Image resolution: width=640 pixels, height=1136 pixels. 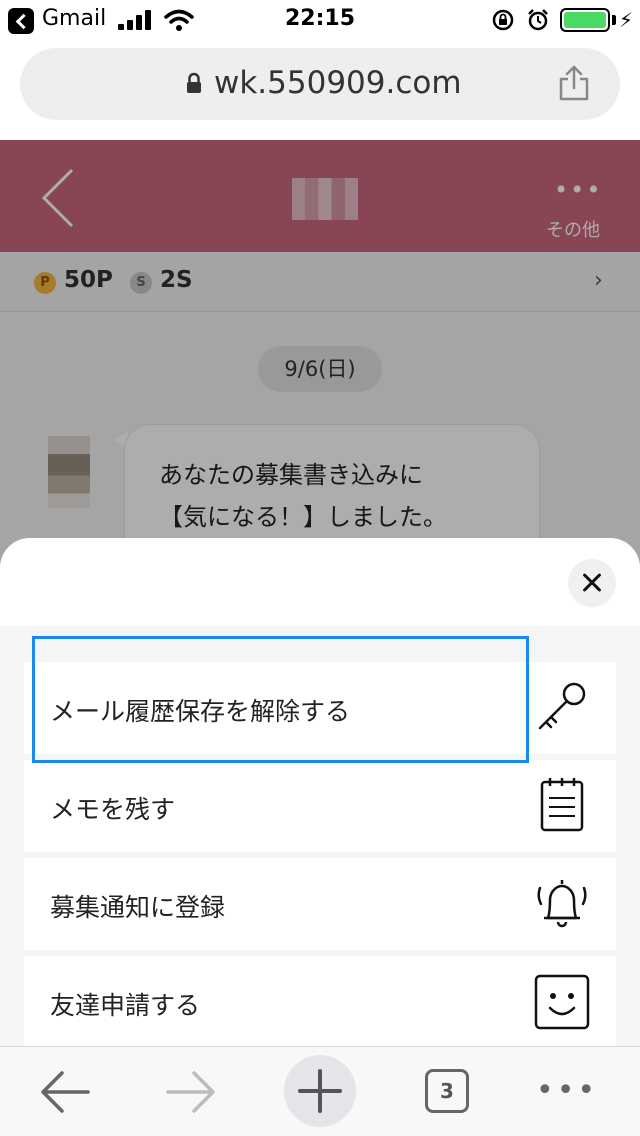 I want to click on menu-item-friend-request: 友達申請する, so click(x=320, y=1001).